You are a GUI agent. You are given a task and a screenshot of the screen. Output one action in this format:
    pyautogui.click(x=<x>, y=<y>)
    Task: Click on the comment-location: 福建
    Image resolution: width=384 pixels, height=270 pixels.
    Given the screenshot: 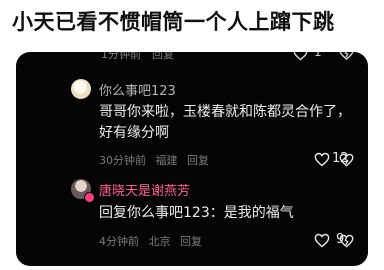 What is the action you would take?
    pyautogui.click(x=166, y=160)
    